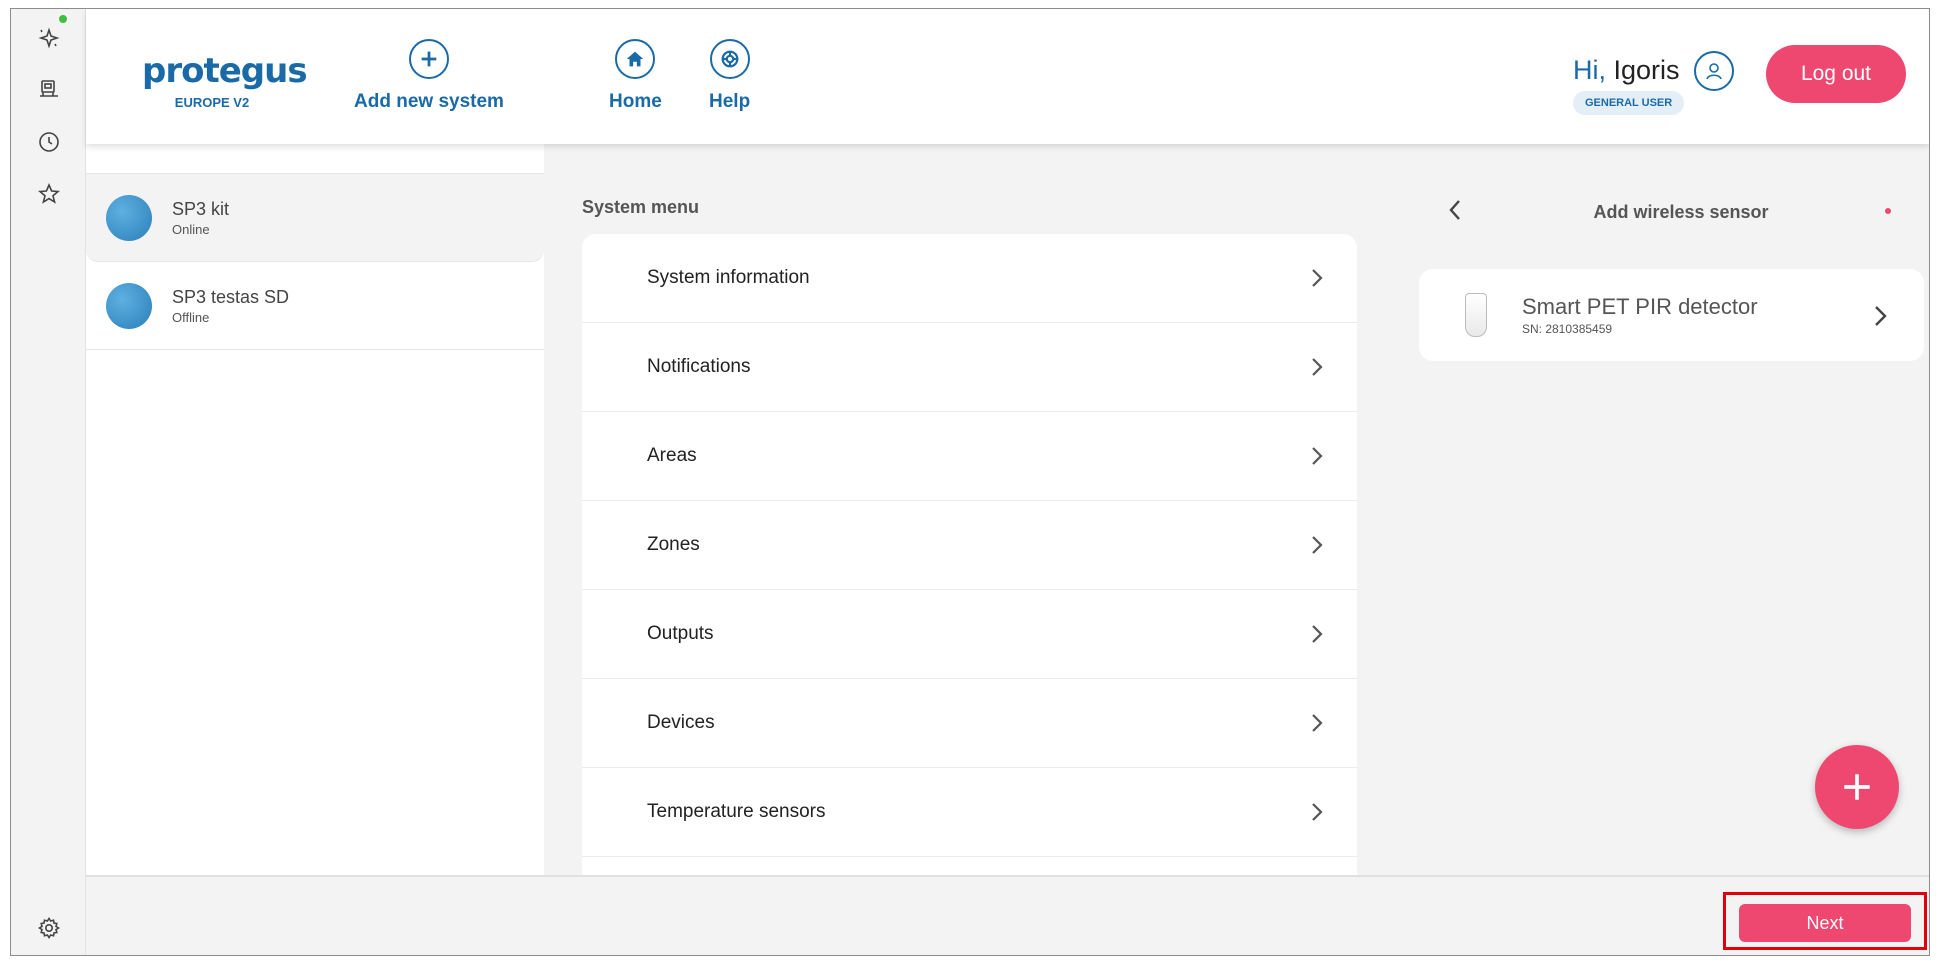 The image size is (1940, 963). I want to click on system-status: Online, so click(191, 229).